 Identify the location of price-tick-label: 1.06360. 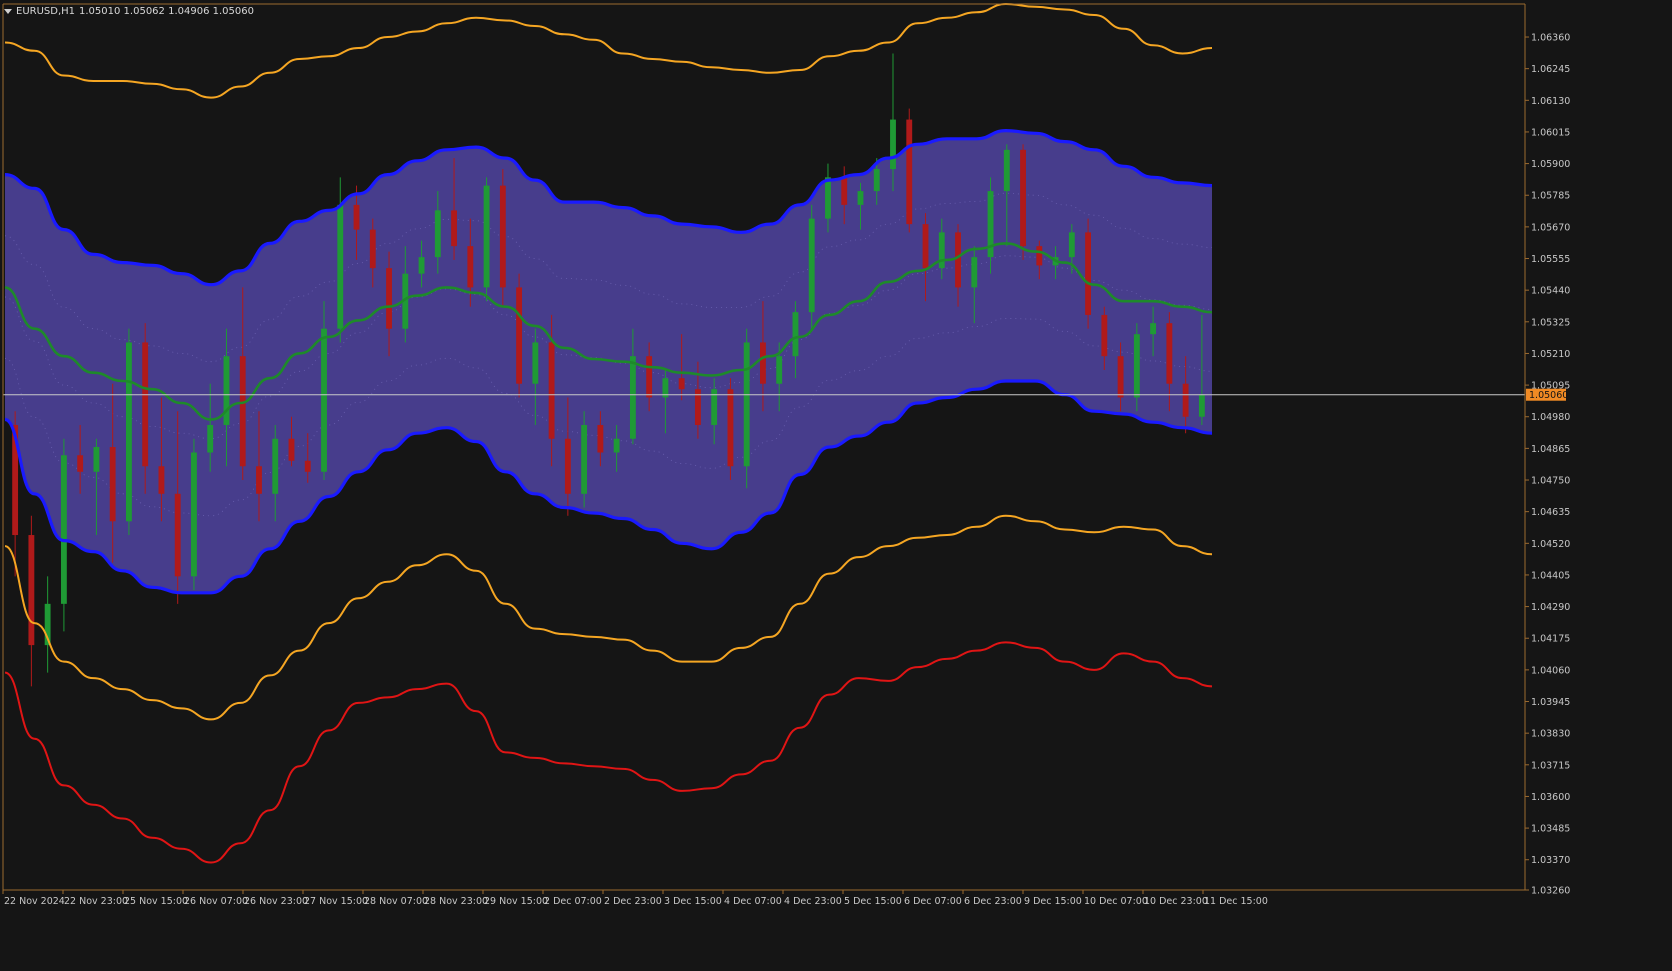
(1550, 38).